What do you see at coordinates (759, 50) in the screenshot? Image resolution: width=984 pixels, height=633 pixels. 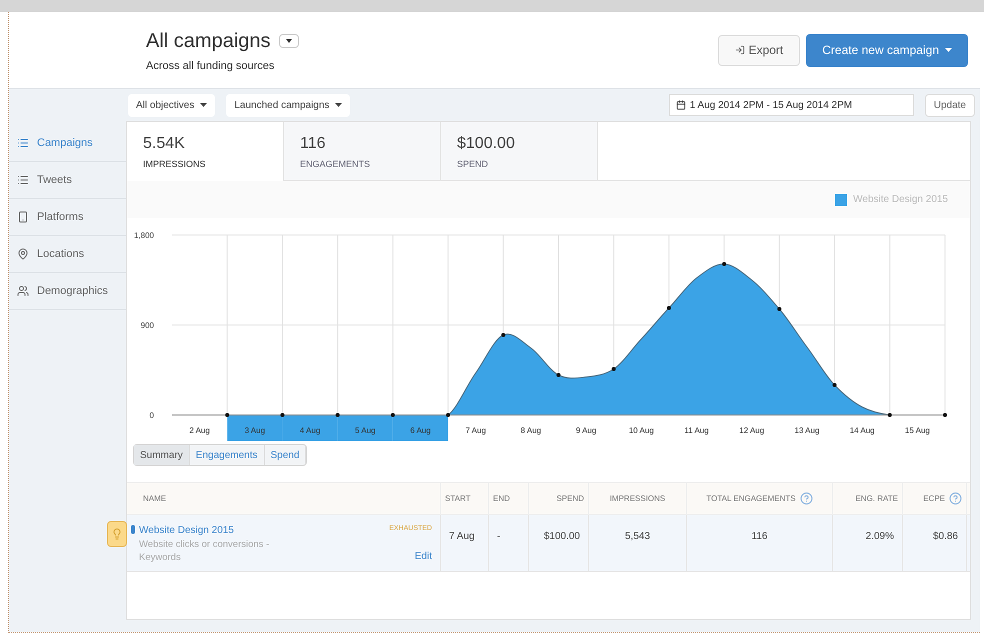 I see `export-button: Export` at bounding box center [759, 50].